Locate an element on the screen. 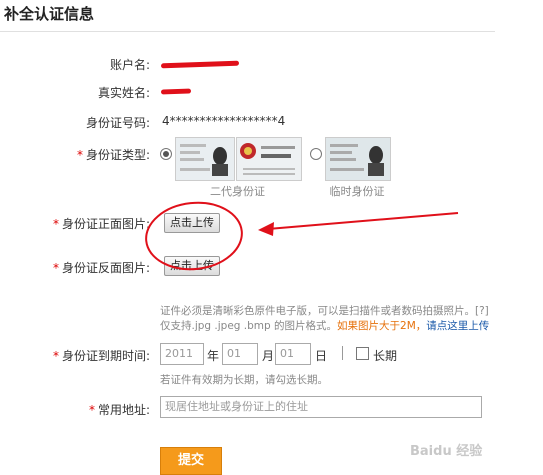 This screenshot has width=543, height=475. radio-second-gen is located at coordinates (166, 154).